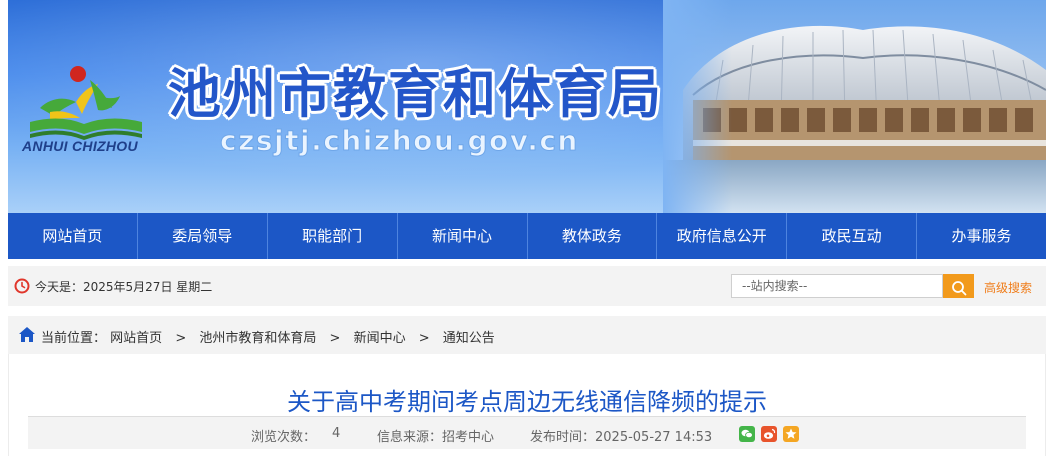 This screenshot has height=456, width=1054. Describe the element at coordinates (136, 338) in the screenshot. I see `breadcrumb-item-home: 网站首页` at that location.